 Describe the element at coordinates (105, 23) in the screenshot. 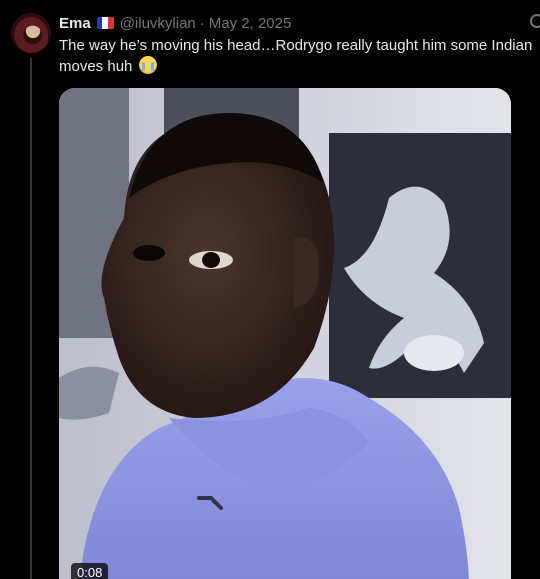

I see `france-flag-icon` at that location.